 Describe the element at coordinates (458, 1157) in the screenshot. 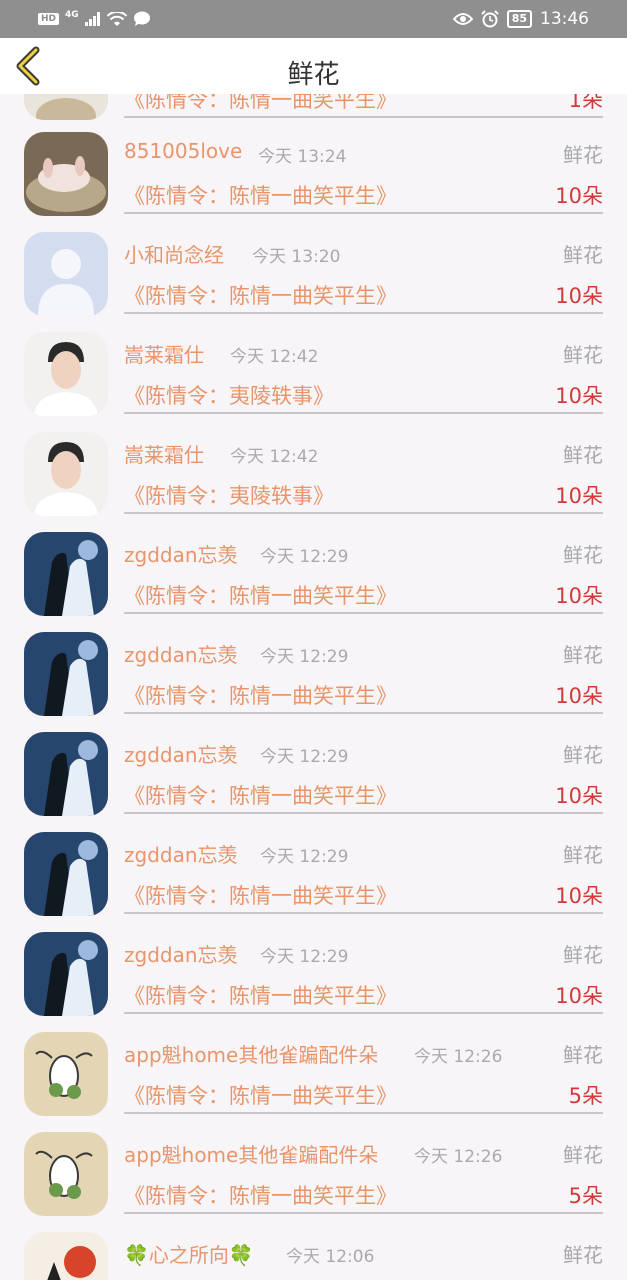

I see `timestamp: 今天 12:26` at that location.